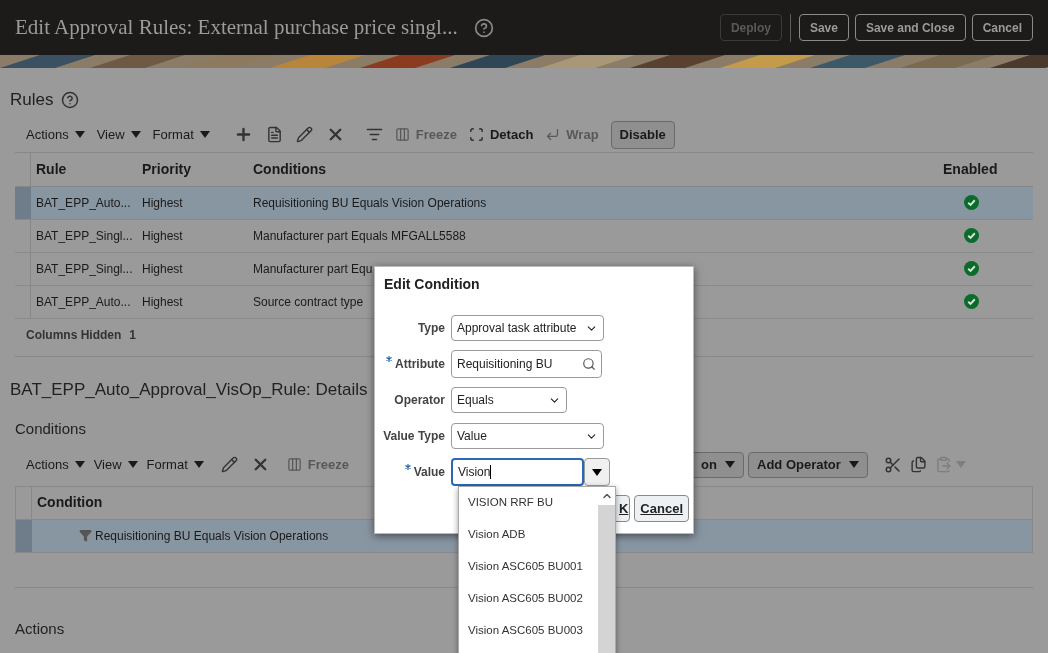 This screenshot has height=653, width=1048. I want to click on scrollbar, so click(606, 570).